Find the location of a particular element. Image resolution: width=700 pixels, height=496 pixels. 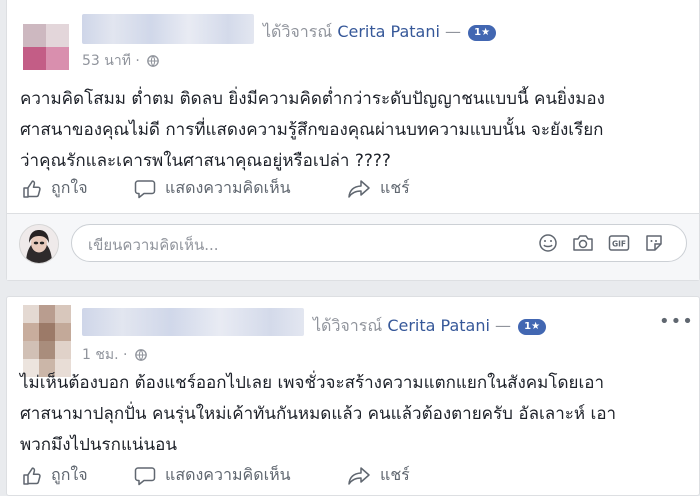

post-meta: 53 นาที · is located at coordinates (121, 61).